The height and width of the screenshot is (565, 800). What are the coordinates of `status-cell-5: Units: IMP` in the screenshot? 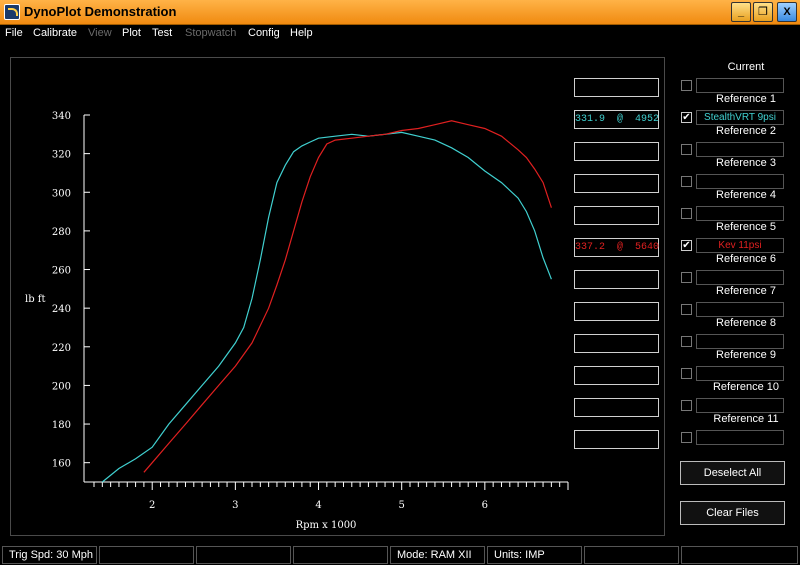 It's located at (534, 555).